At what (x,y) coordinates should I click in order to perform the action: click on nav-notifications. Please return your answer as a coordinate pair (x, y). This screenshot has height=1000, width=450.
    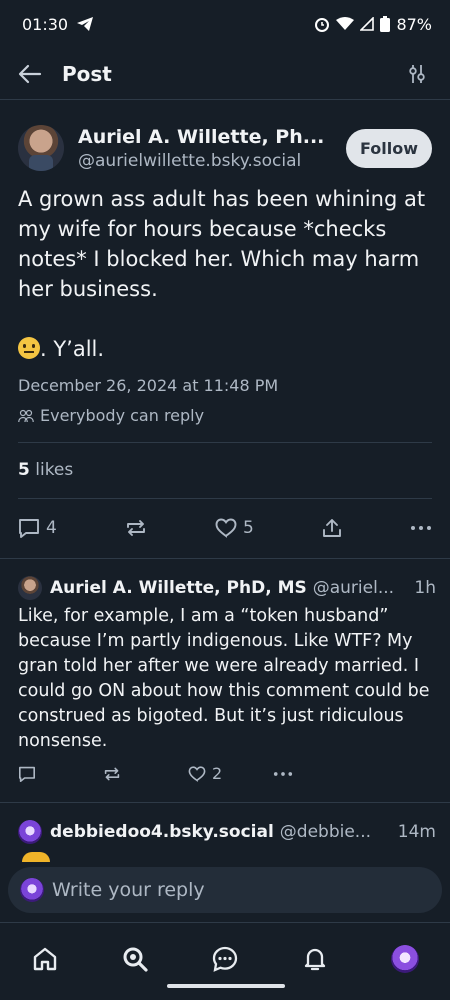
    Looking at the image, I should click on (315, 959).